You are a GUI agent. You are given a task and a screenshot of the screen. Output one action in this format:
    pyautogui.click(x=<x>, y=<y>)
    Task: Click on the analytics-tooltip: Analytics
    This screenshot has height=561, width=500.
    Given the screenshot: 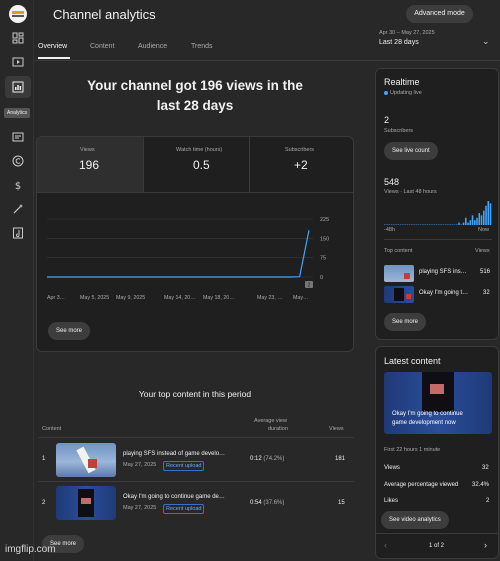 What is the action you would take?
    pyautogui.click(x=17, y=113)
    